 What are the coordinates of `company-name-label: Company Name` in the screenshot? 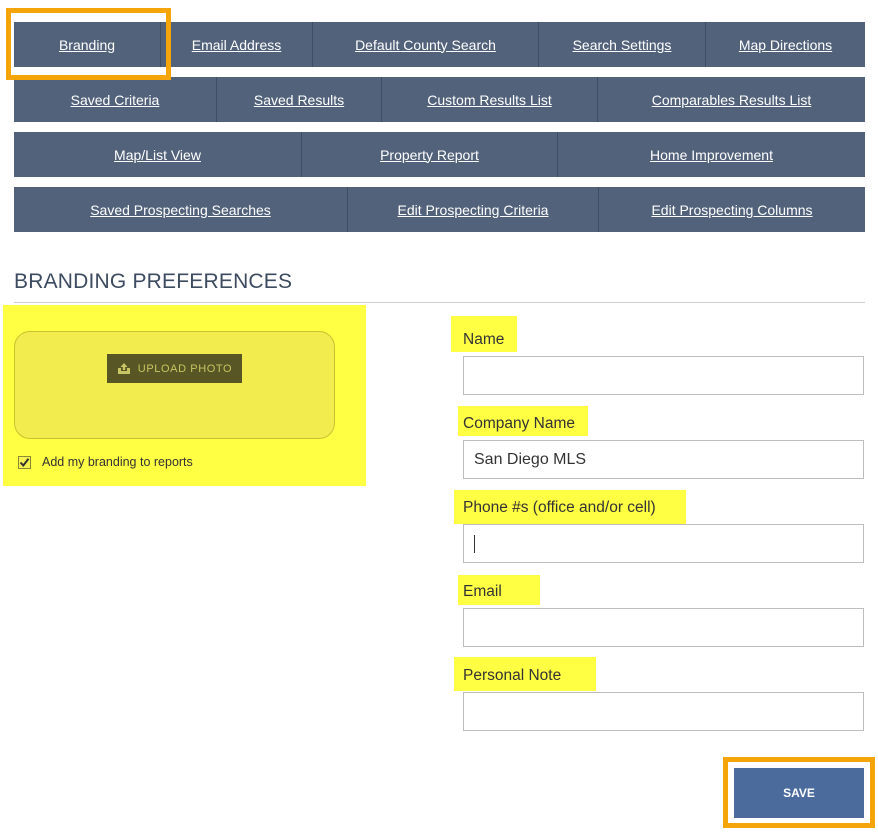 It's located at (519, 423).